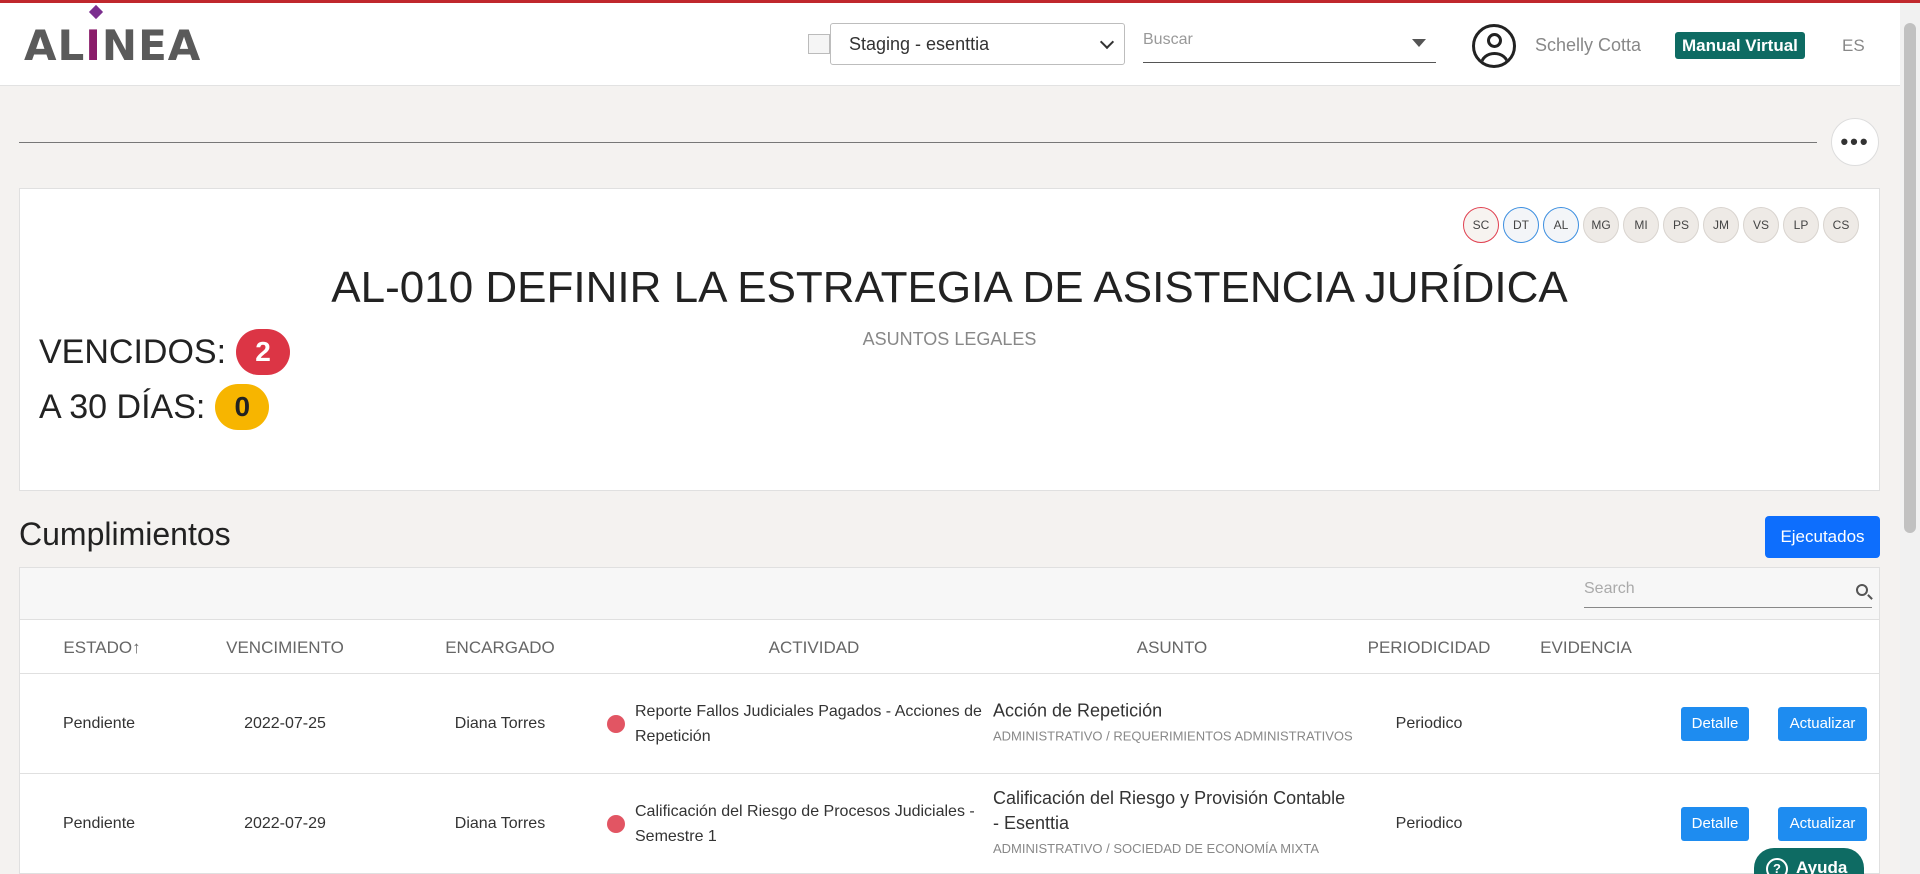  I want to click on ellipsis-icon: •••, so click(1855, 141).